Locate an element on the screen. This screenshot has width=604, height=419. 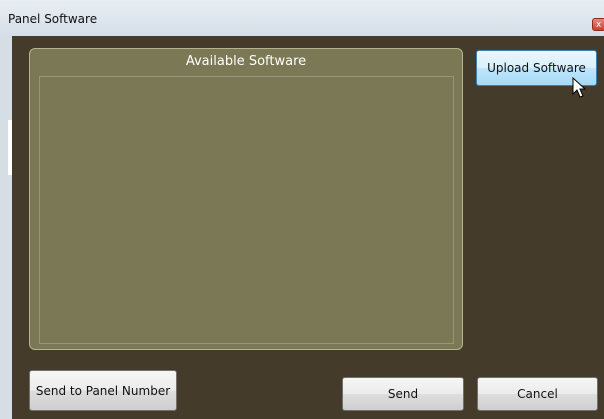
window-title: Panel Software is located at coordinates (53, 19).